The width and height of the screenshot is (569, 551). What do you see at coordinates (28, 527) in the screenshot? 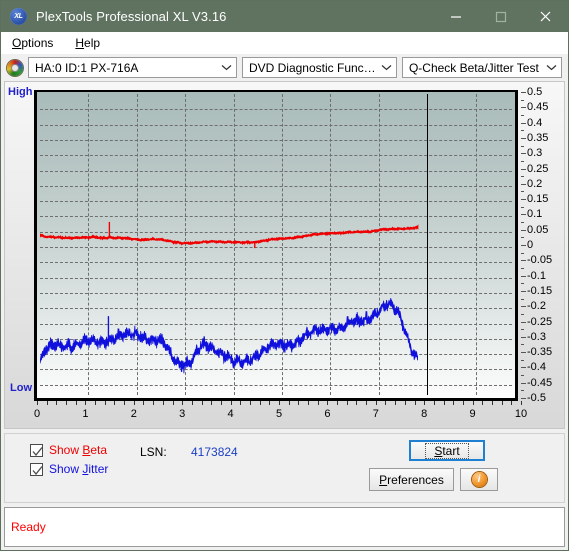
I see `status-text: Ready` at bounding box center [28, 527].